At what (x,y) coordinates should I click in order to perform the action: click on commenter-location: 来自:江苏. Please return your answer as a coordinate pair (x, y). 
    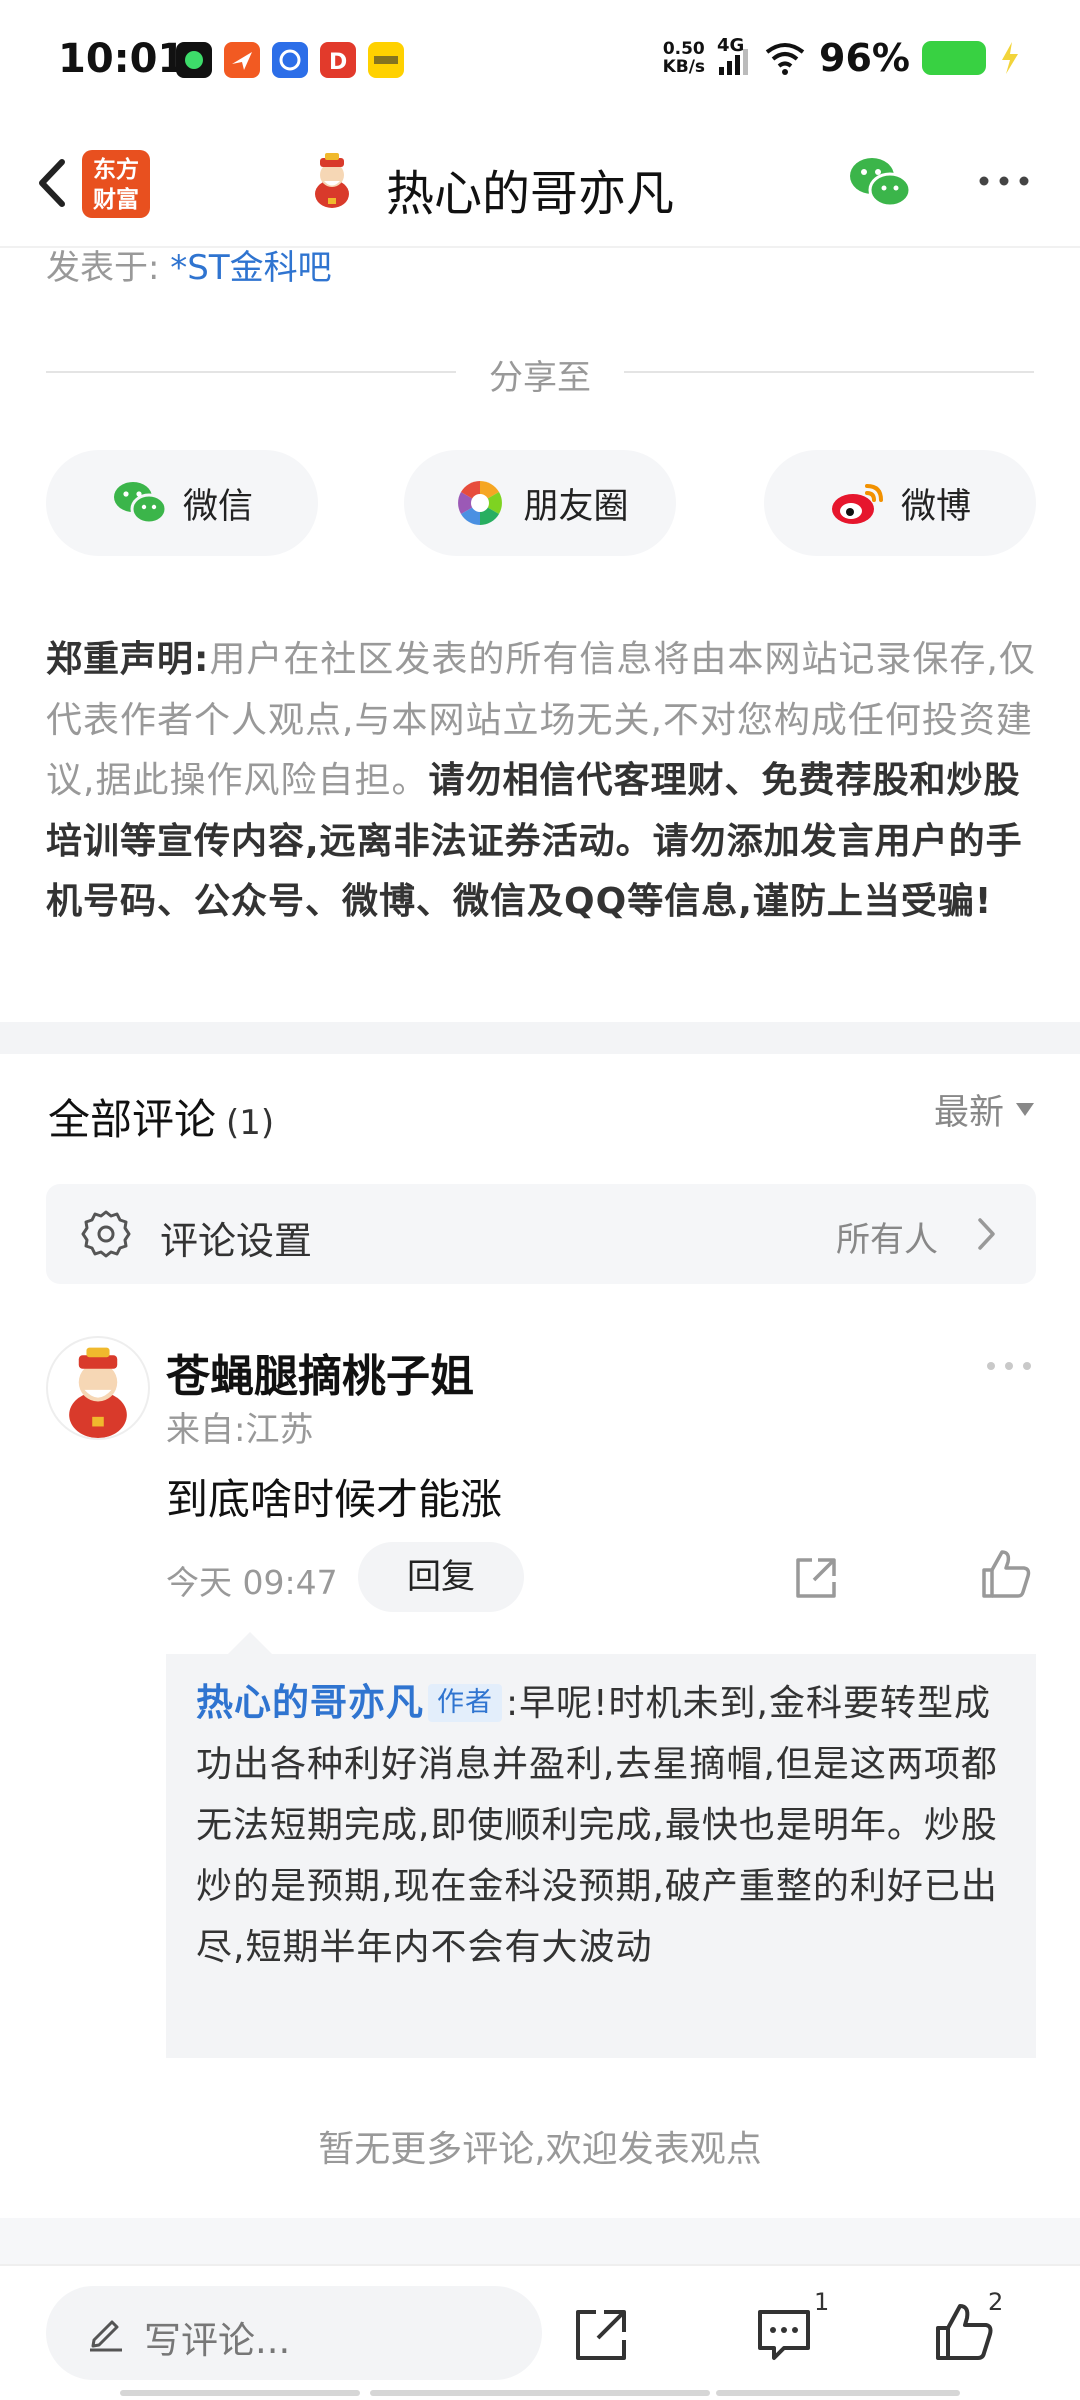
    Looking at the image, I should click on (240, 1430).